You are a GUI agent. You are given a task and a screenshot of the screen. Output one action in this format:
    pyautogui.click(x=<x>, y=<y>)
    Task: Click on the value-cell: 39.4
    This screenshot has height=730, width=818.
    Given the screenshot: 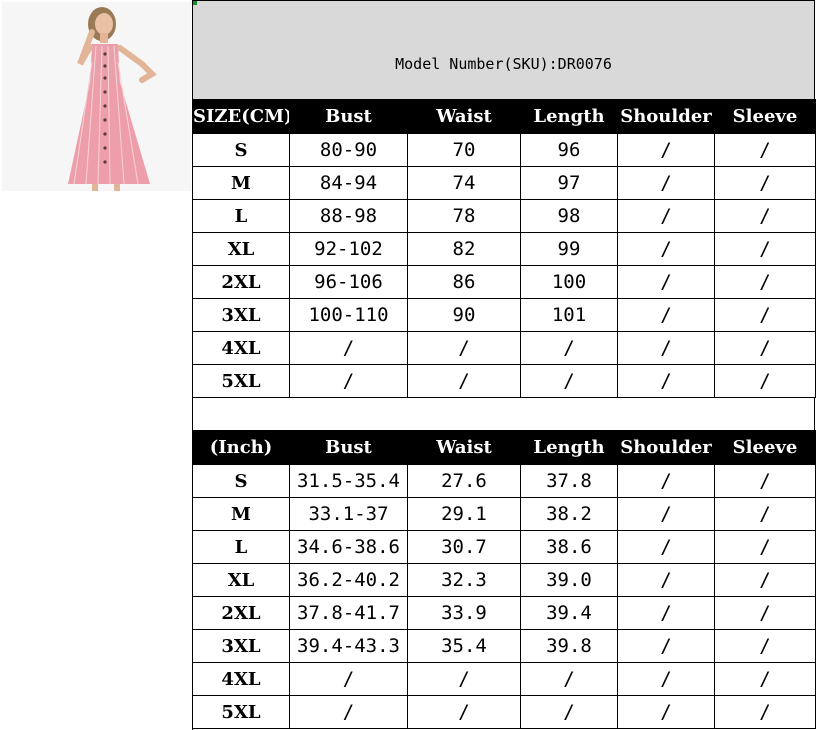 What is the action you would take?
    pyautogui.click(x=569, y=613)
    